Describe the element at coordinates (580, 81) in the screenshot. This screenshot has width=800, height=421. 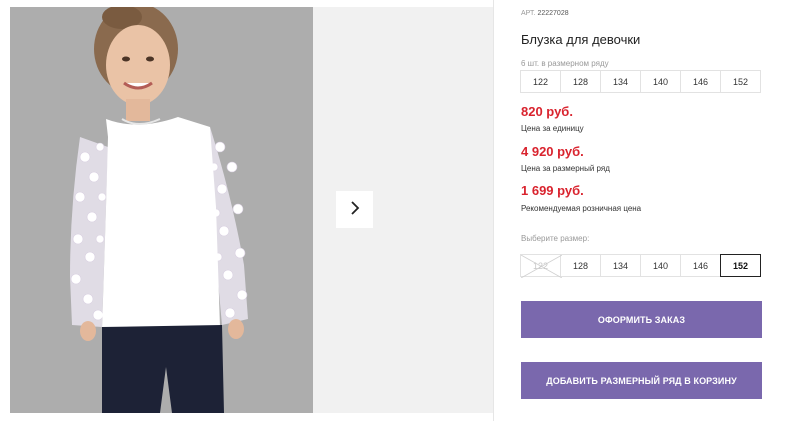
I see `pack-size-cell: 128` at that location.